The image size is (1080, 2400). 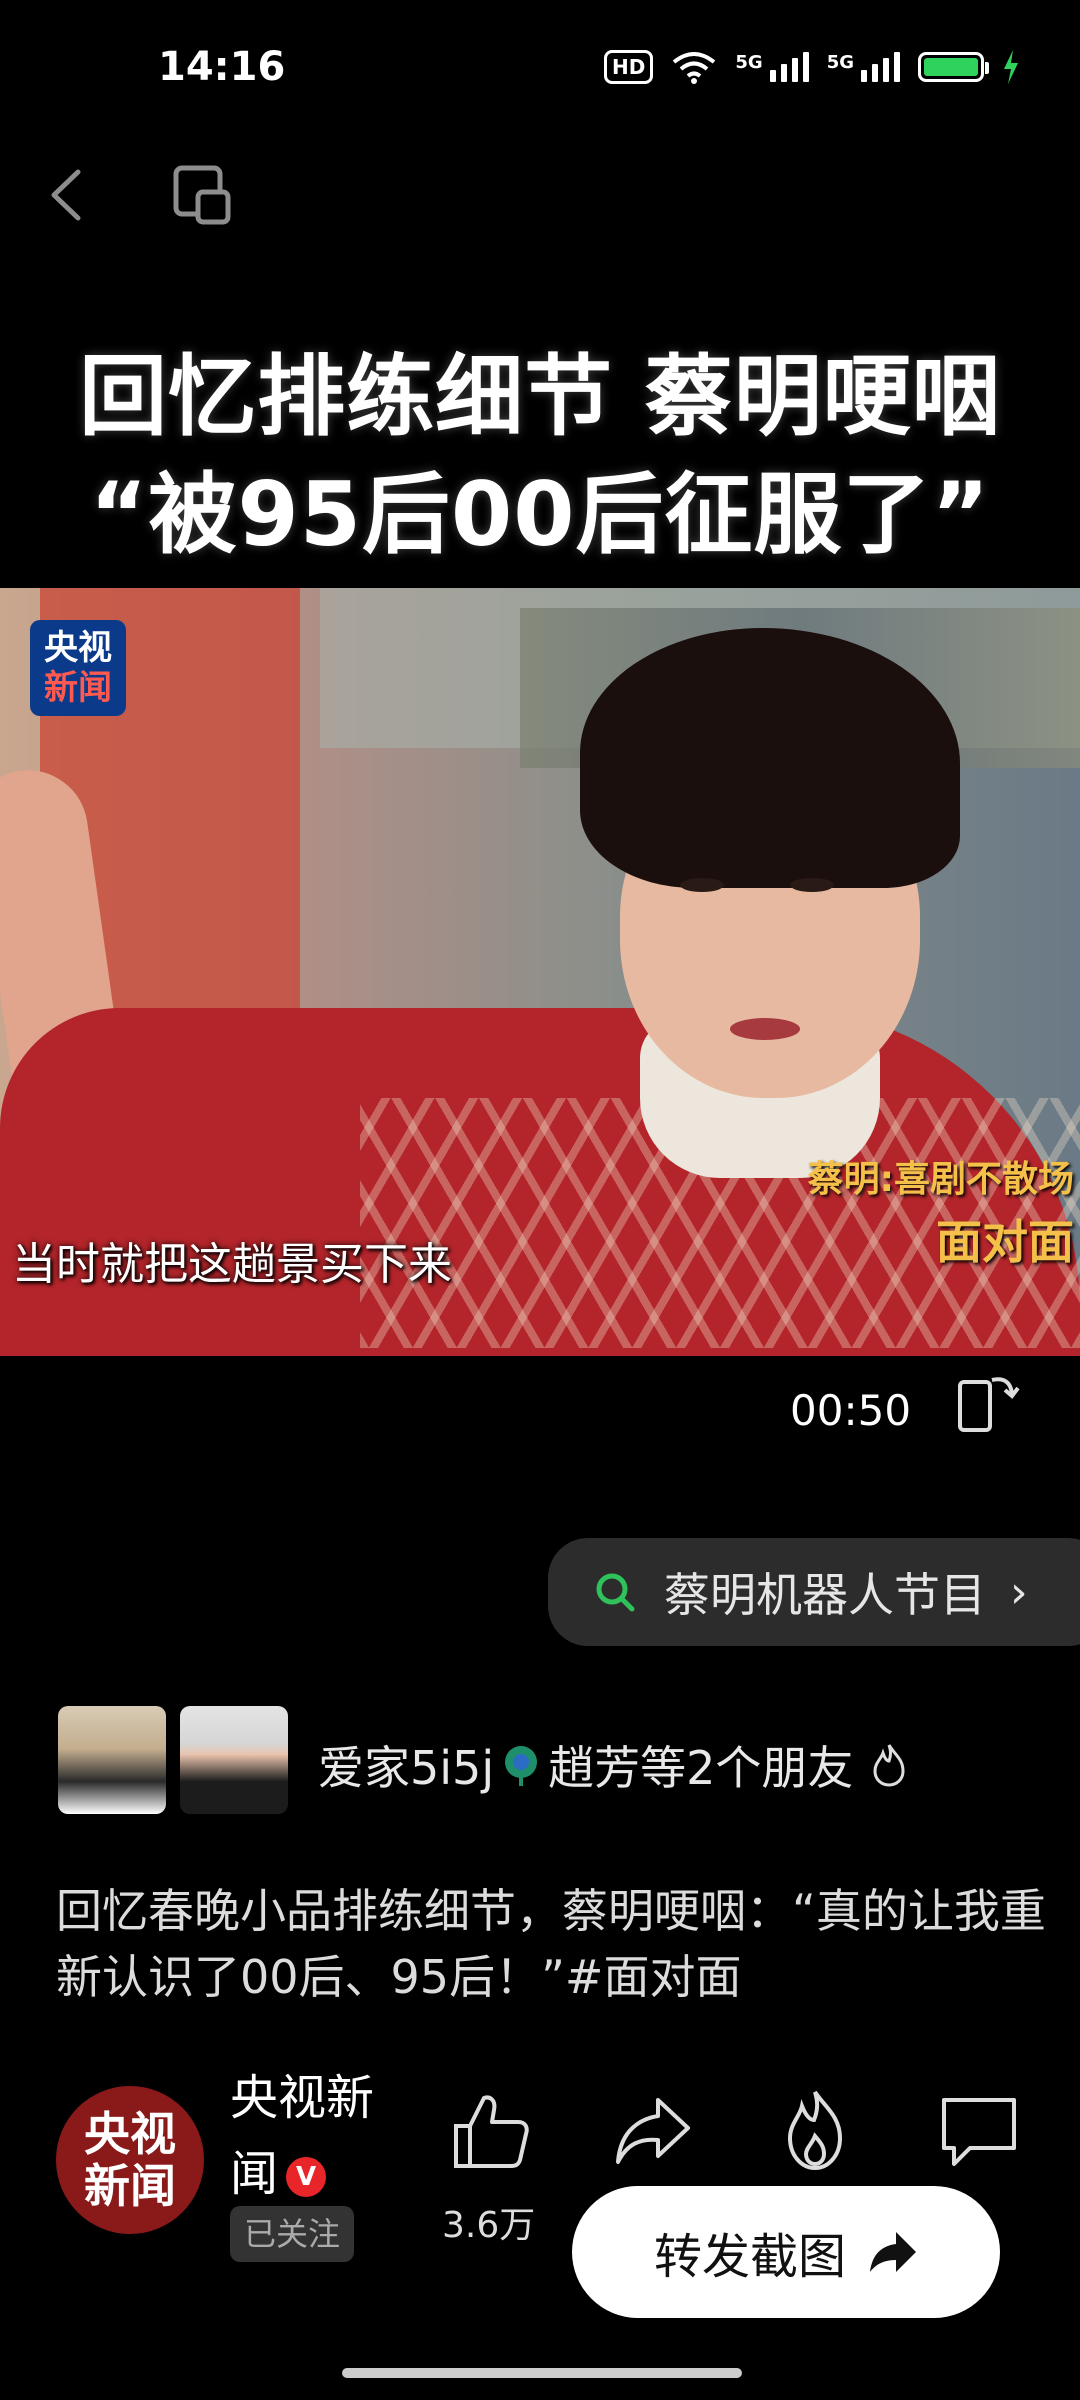 What do you see at coordinates (542, 2373) in the screenshot?
I see `home-indicator` at bounding box center [542, 2373].